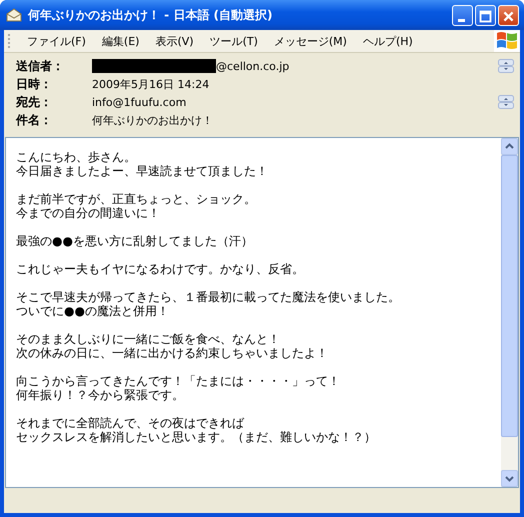 This screenshot has width=524, height=517. What do you see at coordinates (34, 120) in the screenshot?
I see `header-label: 件名：` at bounding box center [34, 120].